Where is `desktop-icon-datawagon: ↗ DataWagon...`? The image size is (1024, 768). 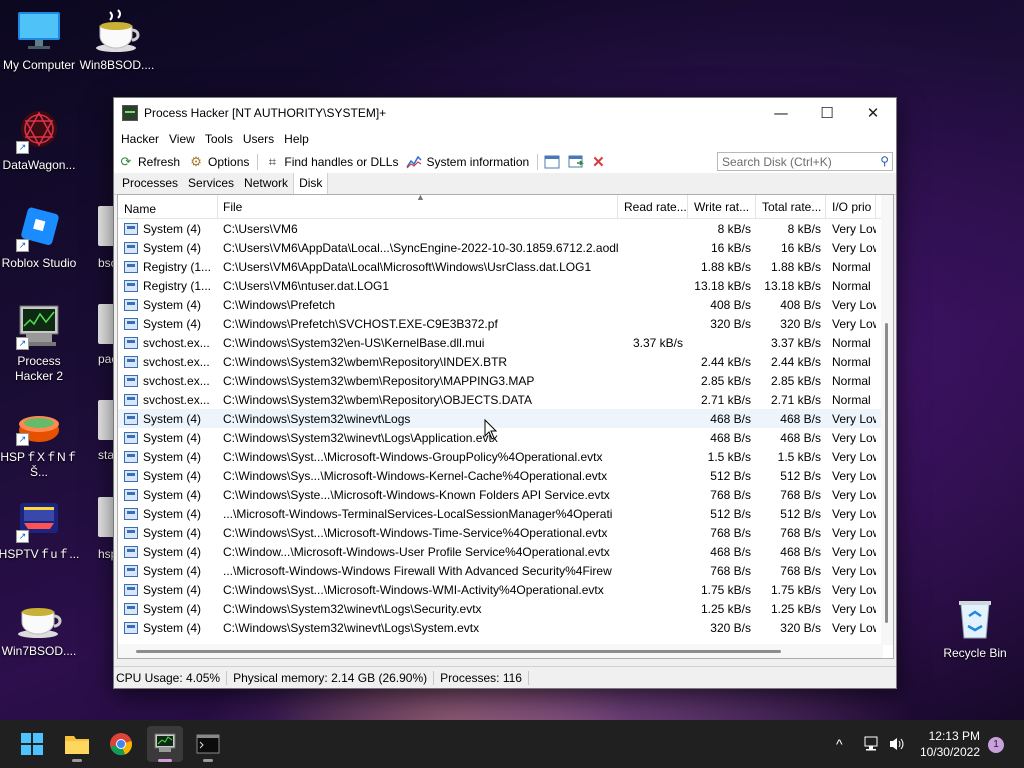 desktop-icon-datawagon: ↗ DataWagon... is located at coordinates (40, 140).